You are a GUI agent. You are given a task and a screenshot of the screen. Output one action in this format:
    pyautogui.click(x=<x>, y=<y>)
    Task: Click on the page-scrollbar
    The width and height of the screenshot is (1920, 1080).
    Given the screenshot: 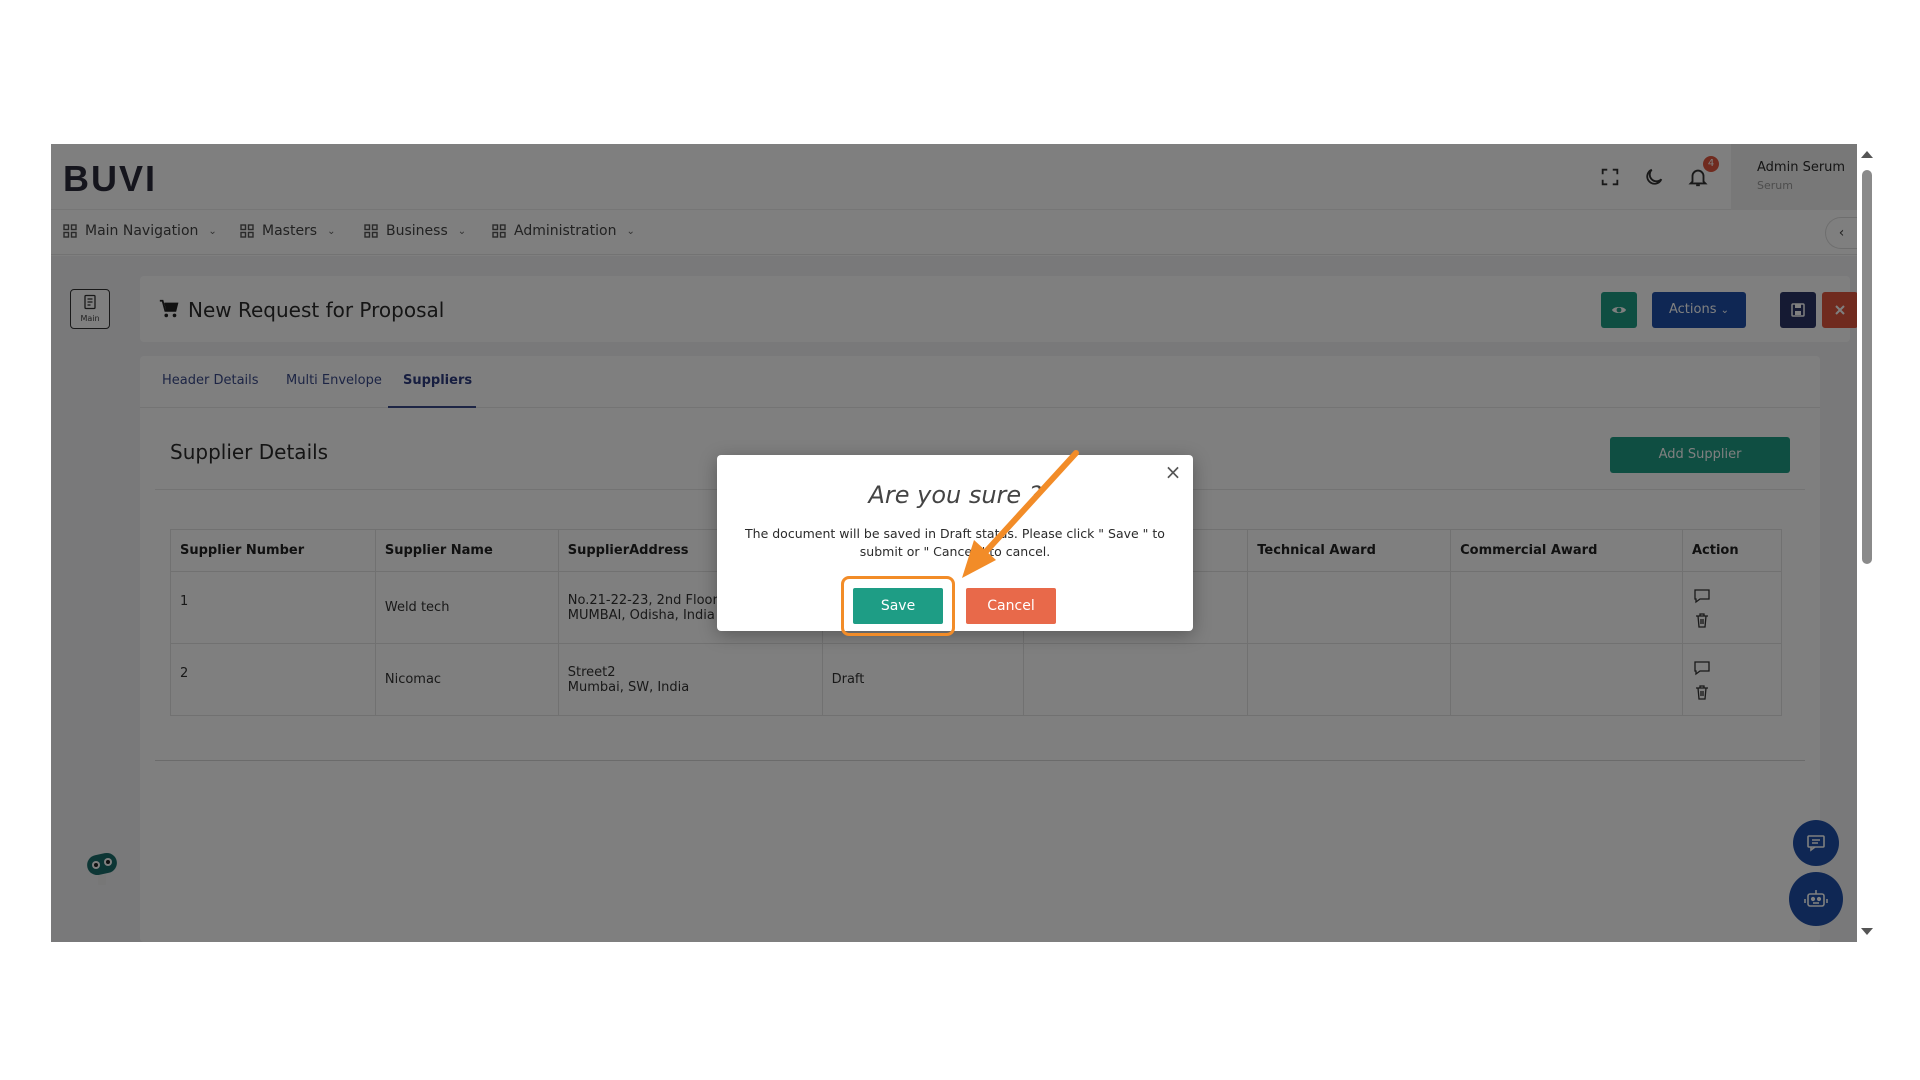 What is the action you would take?
    pyautogui.click(x=1867, y=543)
    